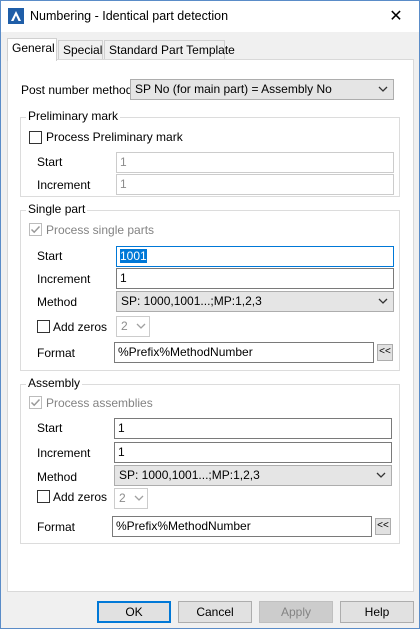  I want to click on preliminary-increment-label: Increment, so click(64, 185).